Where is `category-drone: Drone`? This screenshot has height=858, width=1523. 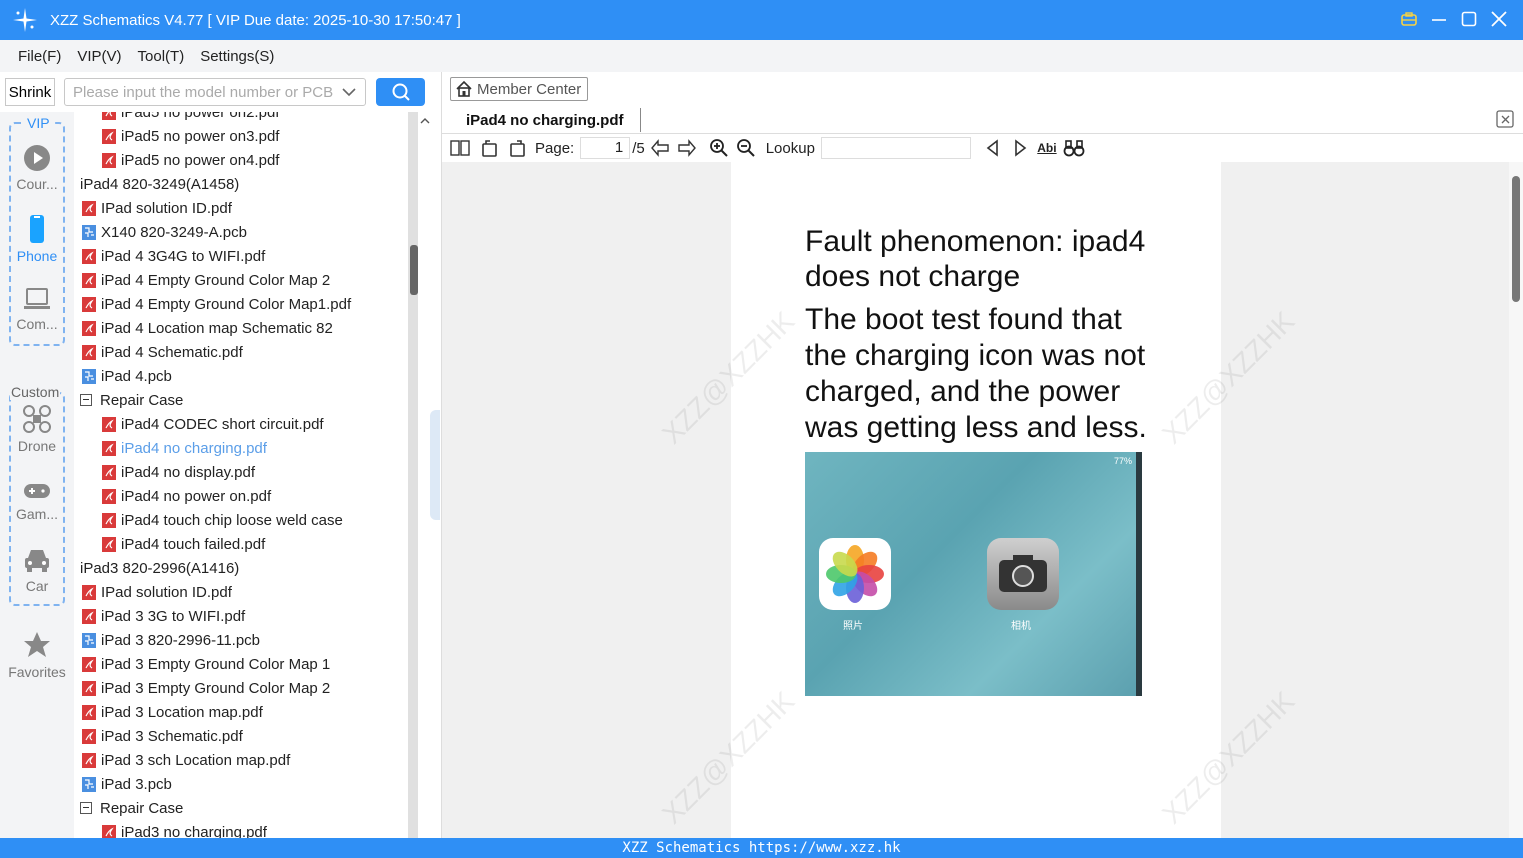 category-drone: Drone is located at coordinates (37, 429).